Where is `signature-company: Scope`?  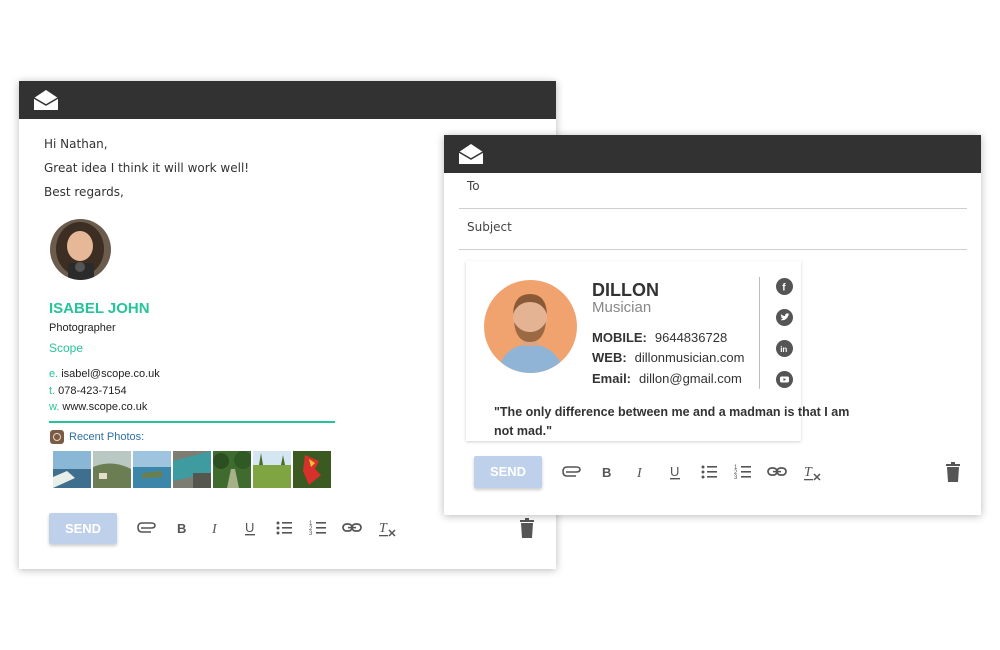 signature-company: Scope is located at coordinates (66, 348).